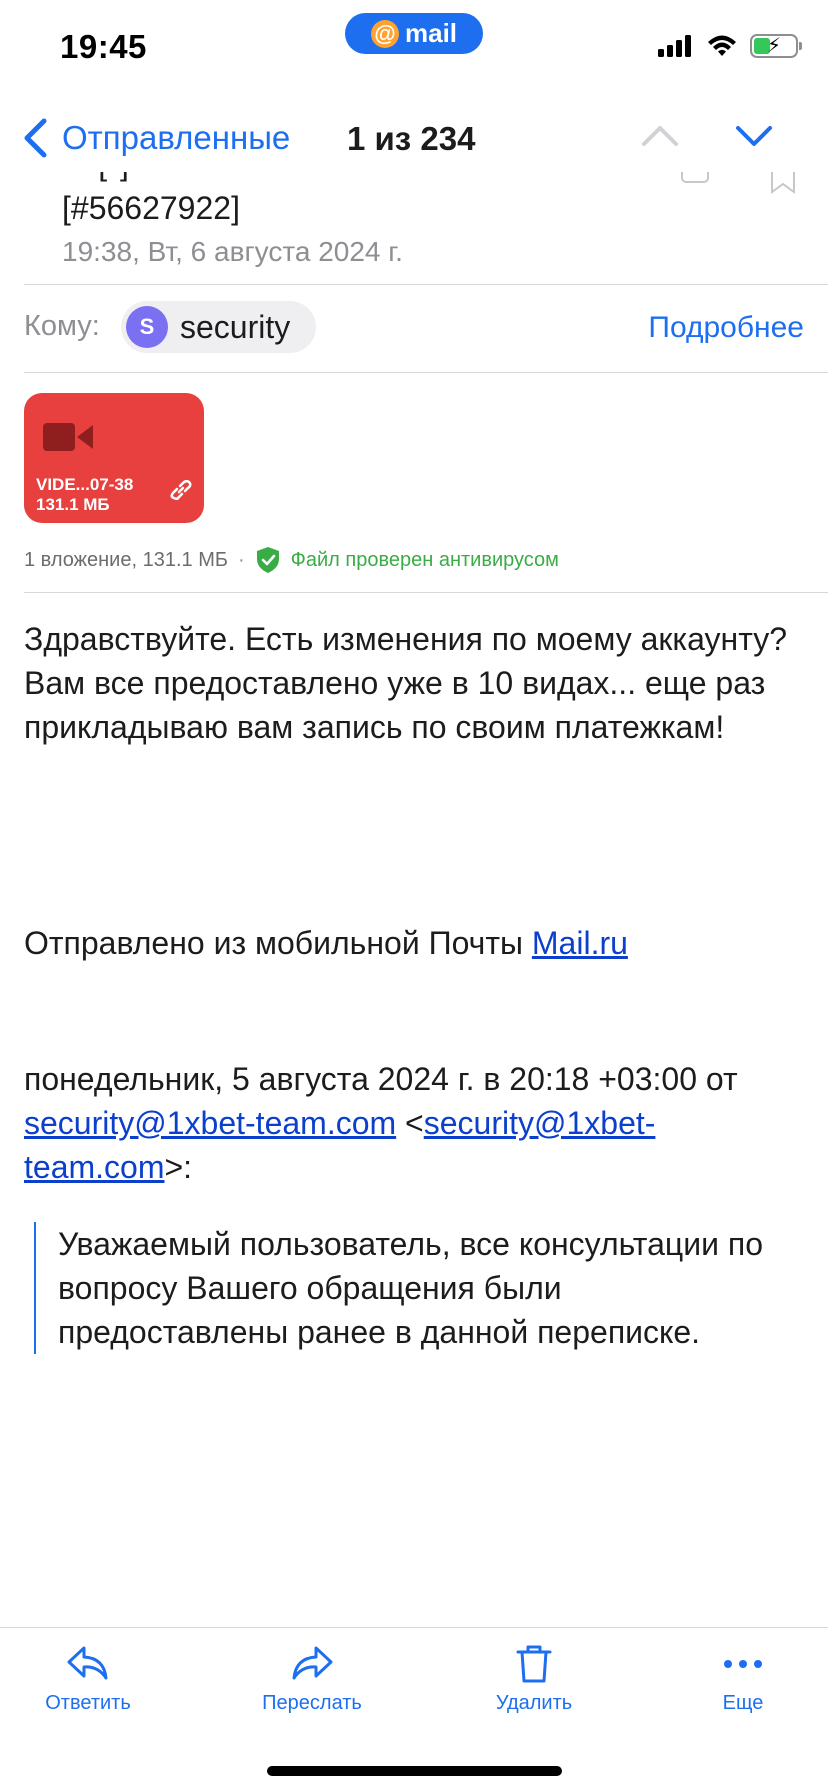 The height and width of the screenshot is (1792, 828). What do you see at coordinates (743, 1679) in the screenshot?
I see `more-button: Еще` at bounding box center [743, 1679].